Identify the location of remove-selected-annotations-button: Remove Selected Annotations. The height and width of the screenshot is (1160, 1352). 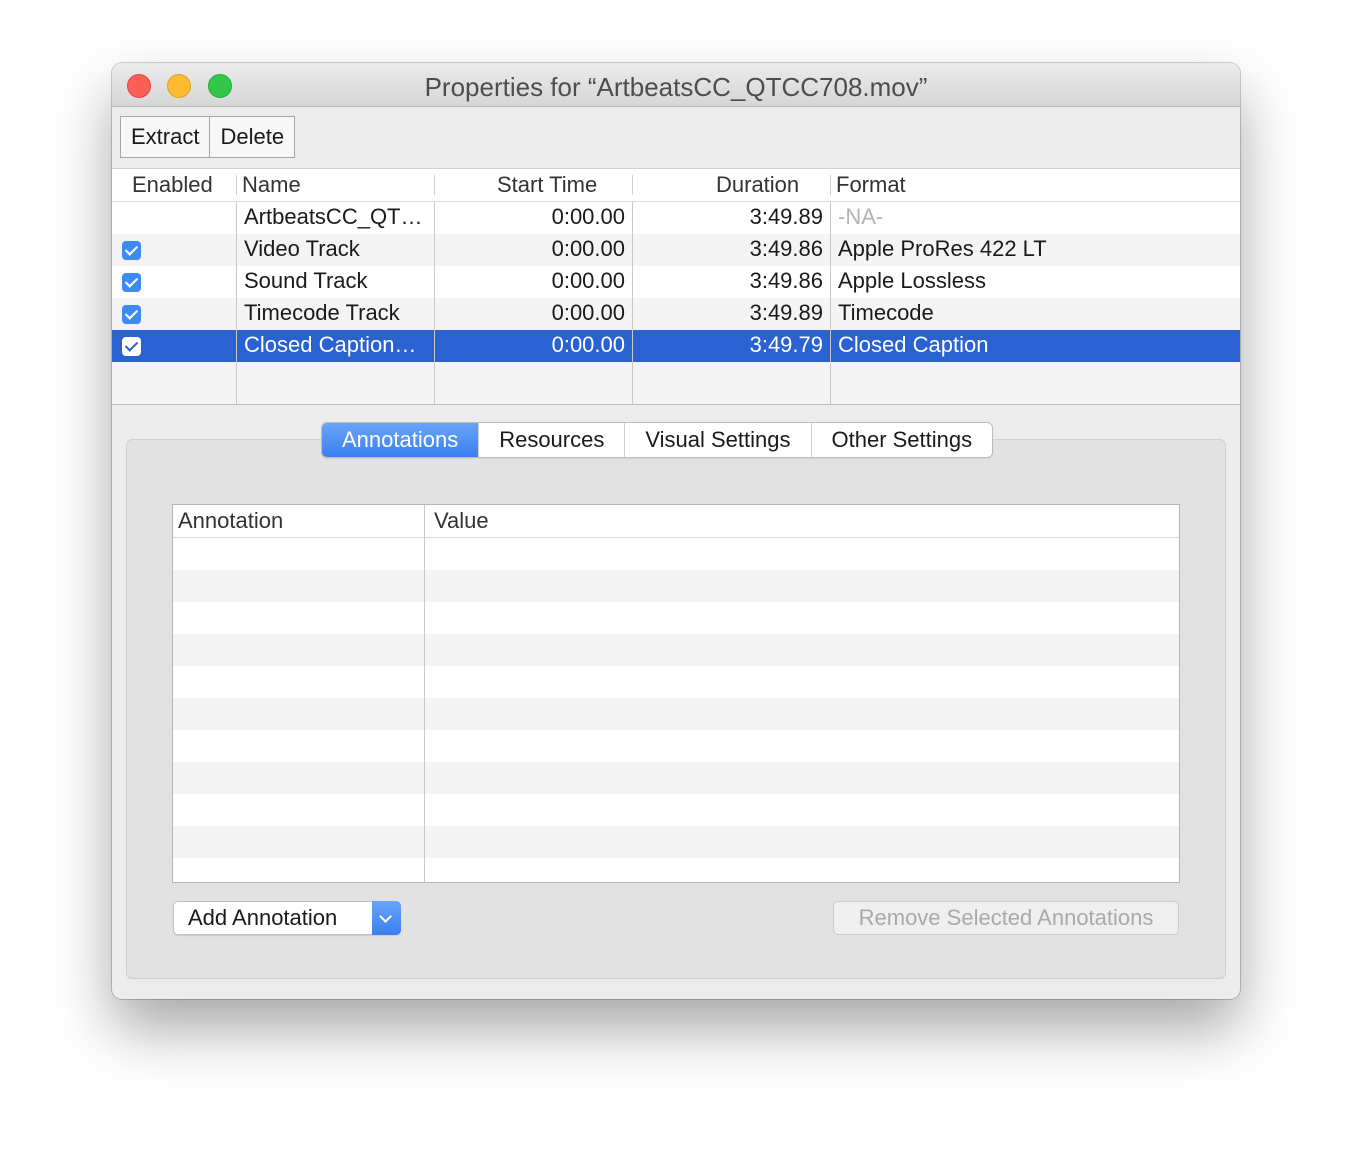
(1006, 918).